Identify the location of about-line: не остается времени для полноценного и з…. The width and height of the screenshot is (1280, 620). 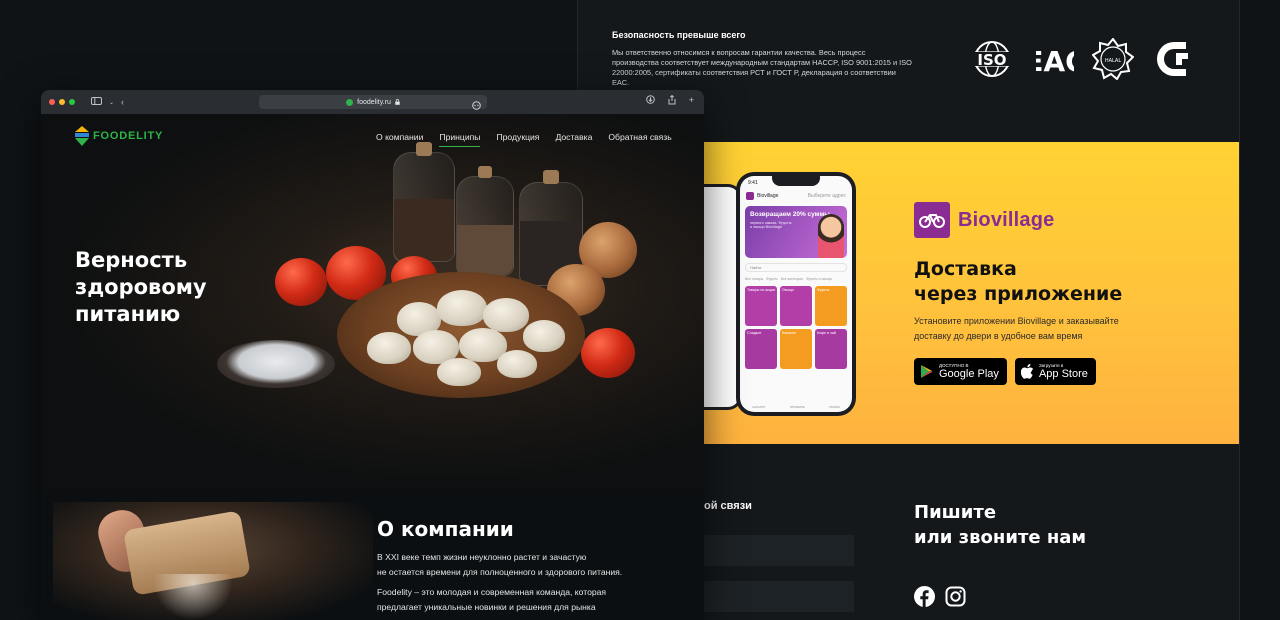
(500, 572).